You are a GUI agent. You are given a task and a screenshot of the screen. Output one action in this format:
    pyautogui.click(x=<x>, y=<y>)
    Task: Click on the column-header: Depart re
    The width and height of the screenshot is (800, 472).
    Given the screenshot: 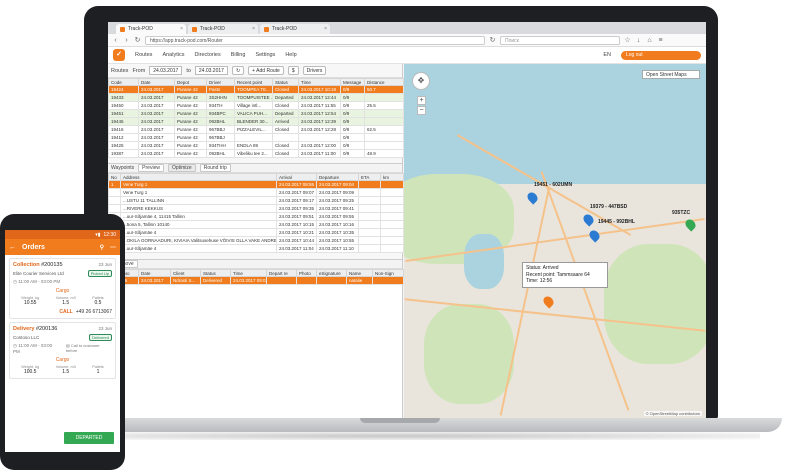 What is the action you would take?
    pyautogui.click(x=281, y=273)
    